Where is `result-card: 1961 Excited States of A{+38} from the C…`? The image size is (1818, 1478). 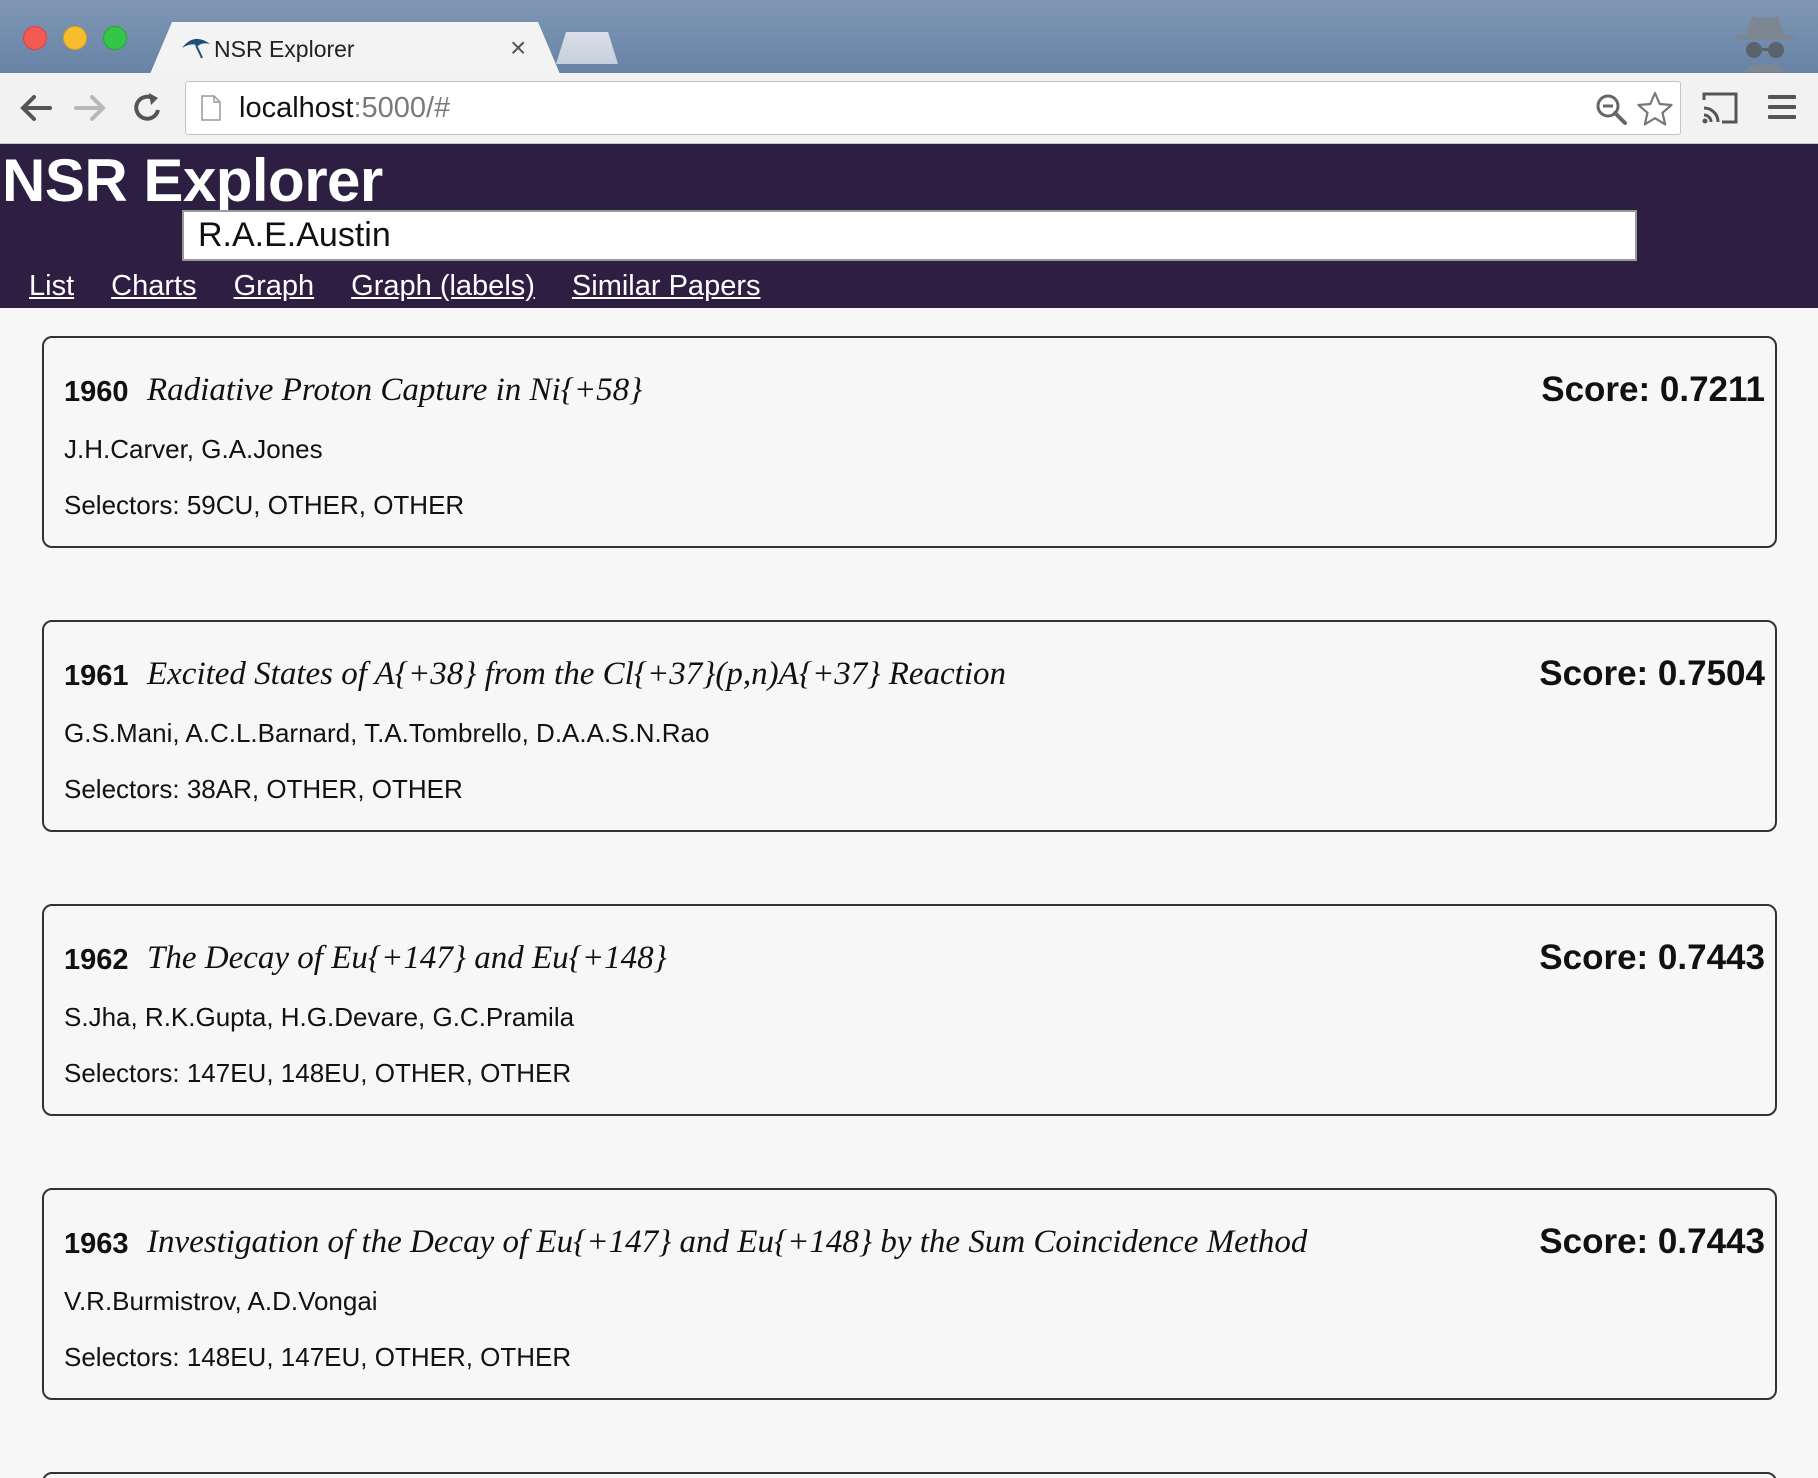 result-card: 1961 Excited States of A{+38} from the C… is located at coordinates (909, 726).